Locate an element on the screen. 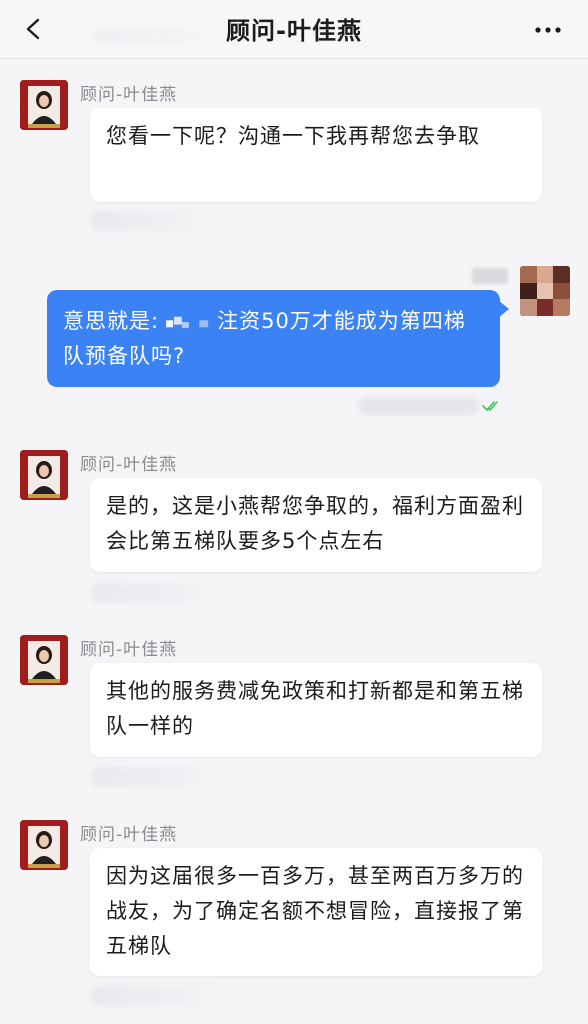  my-message-bubble: 意思就是: 注资50万才能成为第四梯队预备队吗? is located at coordinates (273, 338).